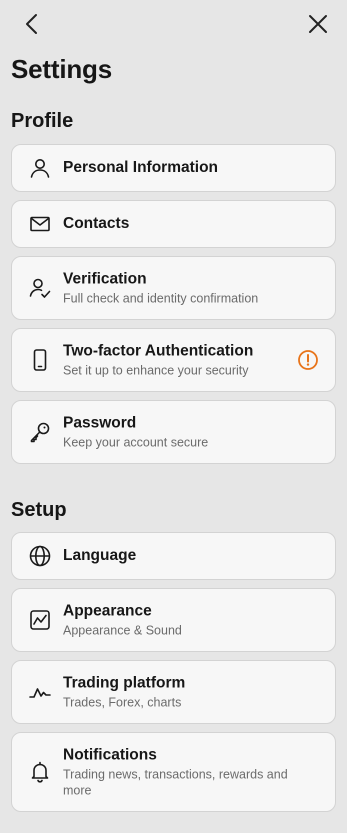 The width and height of the screenshot is (347, 833). I want to click on item-label: Verification, so click(105, 279).